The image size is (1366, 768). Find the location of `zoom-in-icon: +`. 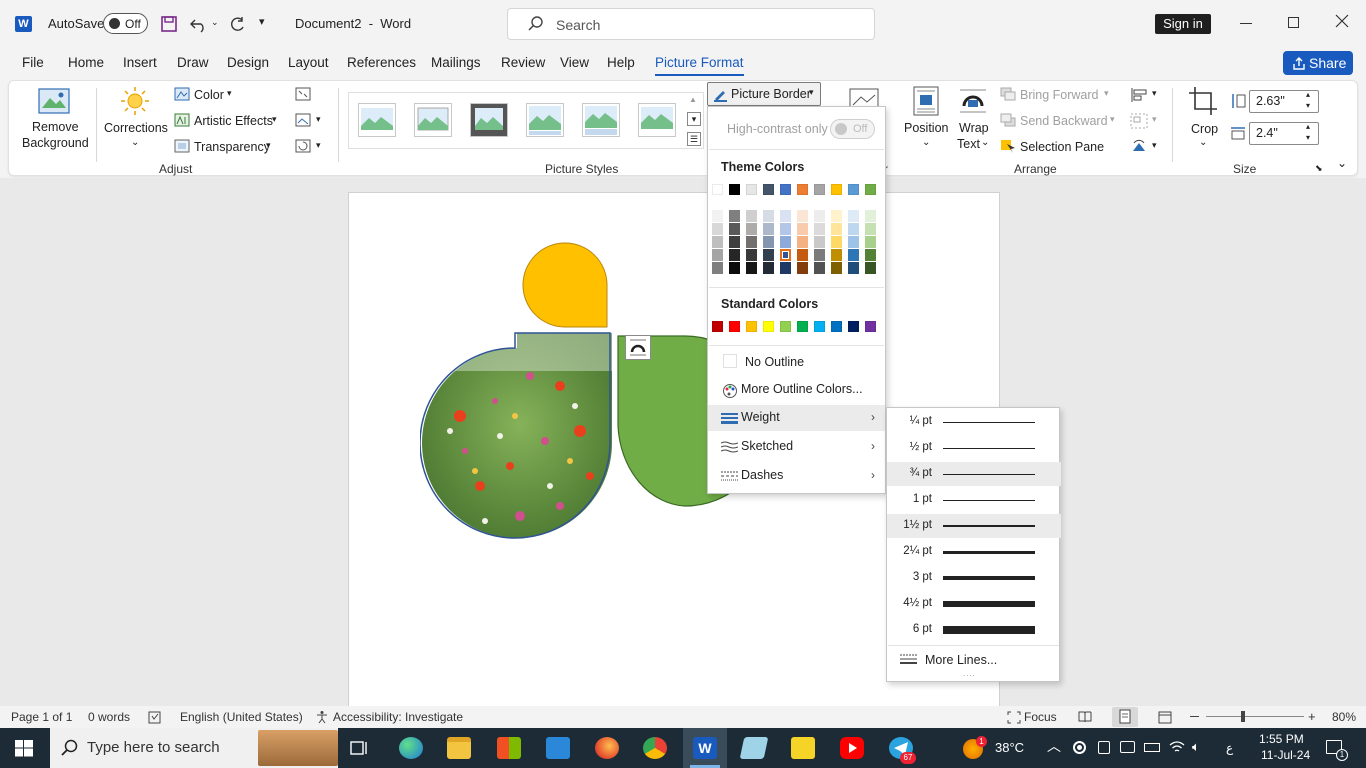

zoom-in-icon: + is located at coordinates (1312, 716).